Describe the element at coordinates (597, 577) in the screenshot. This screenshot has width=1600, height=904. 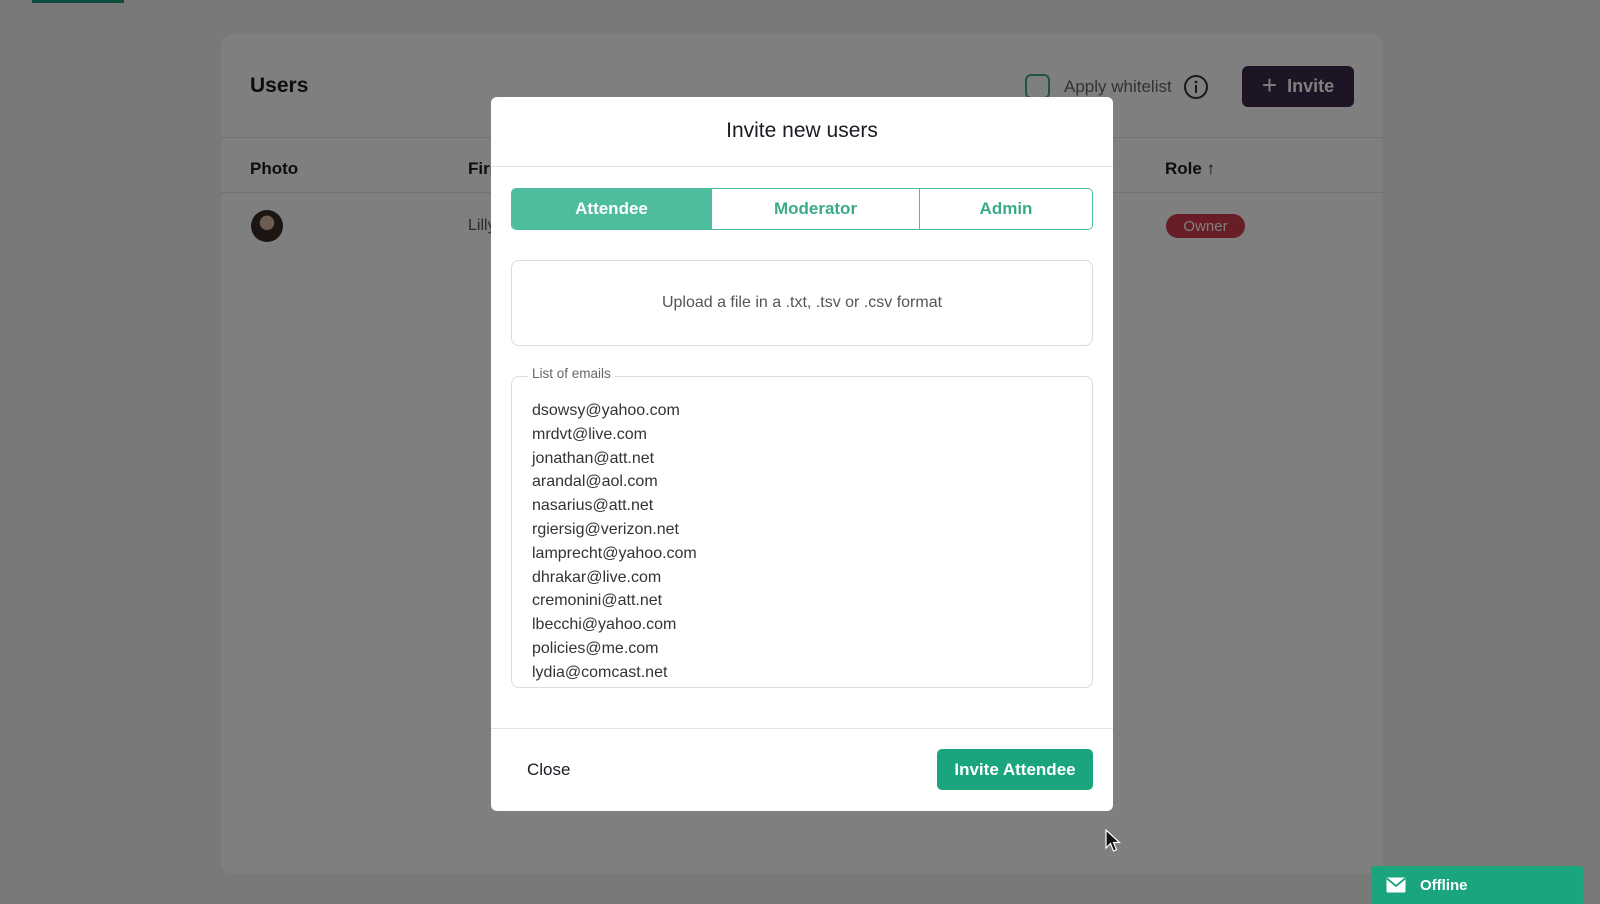
I see `email-line: dhrakar@live.com` at that location.